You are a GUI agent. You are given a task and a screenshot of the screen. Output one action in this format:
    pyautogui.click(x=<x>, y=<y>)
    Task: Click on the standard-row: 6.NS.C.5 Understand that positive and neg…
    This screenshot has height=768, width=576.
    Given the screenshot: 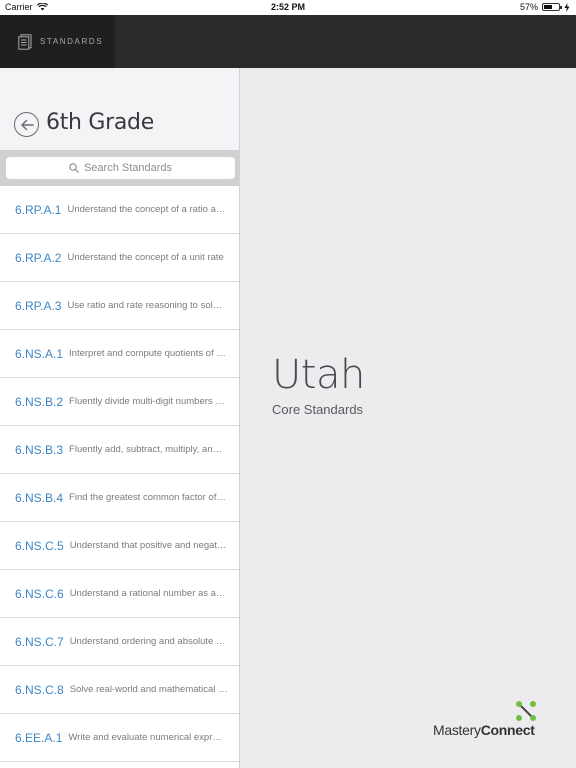 What is the action you would take?
    pyautogui.click(x=119, y=546)
    